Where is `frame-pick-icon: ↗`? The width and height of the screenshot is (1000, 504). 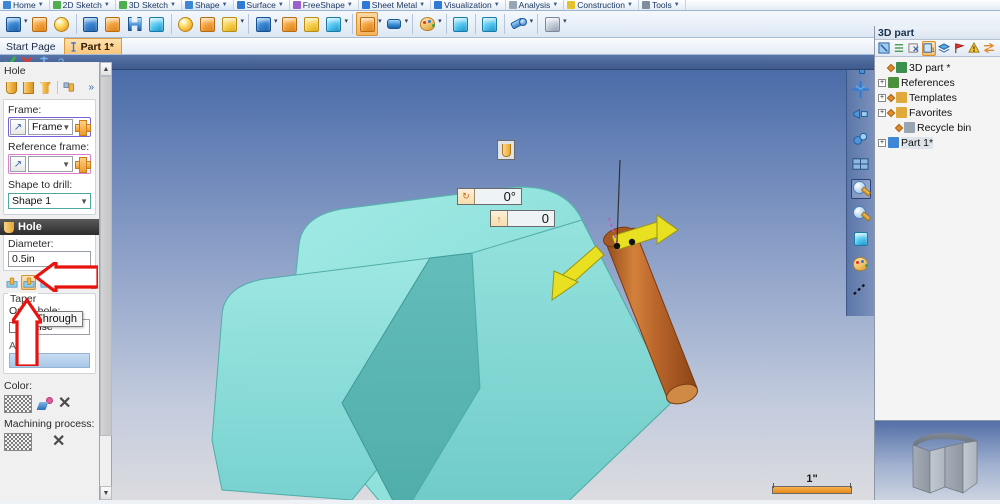
frame-pick-icon: ↗ is located at coordinates (18, 127).